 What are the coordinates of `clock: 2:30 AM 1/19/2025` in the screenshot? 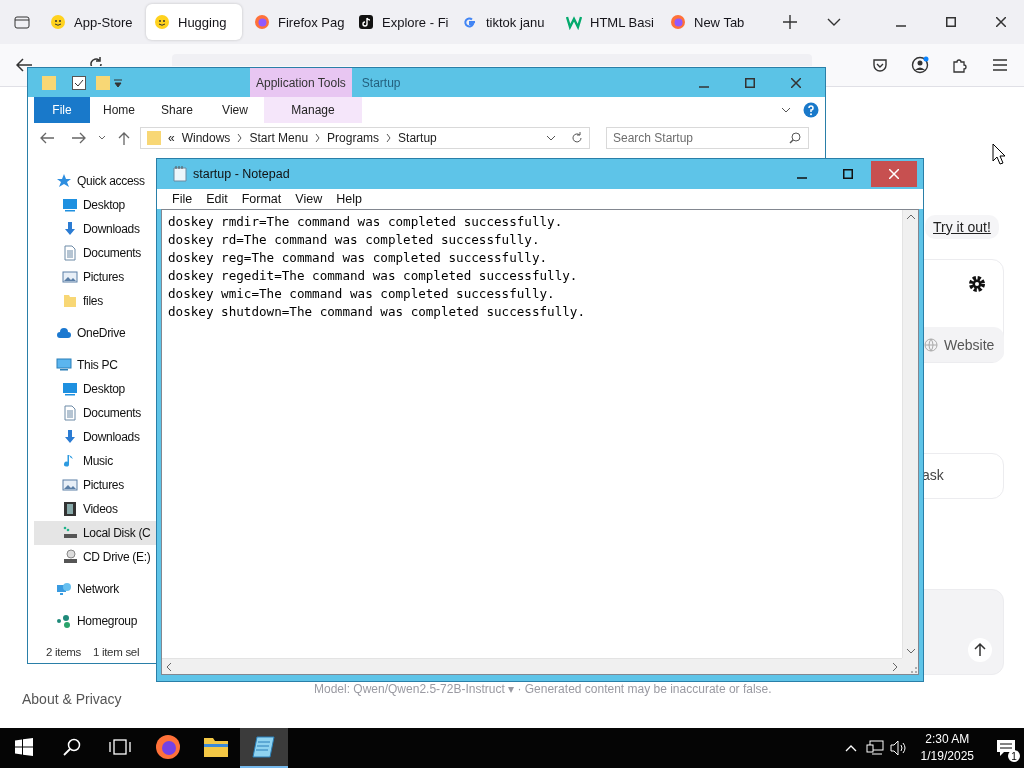 It's located at (947, 748).